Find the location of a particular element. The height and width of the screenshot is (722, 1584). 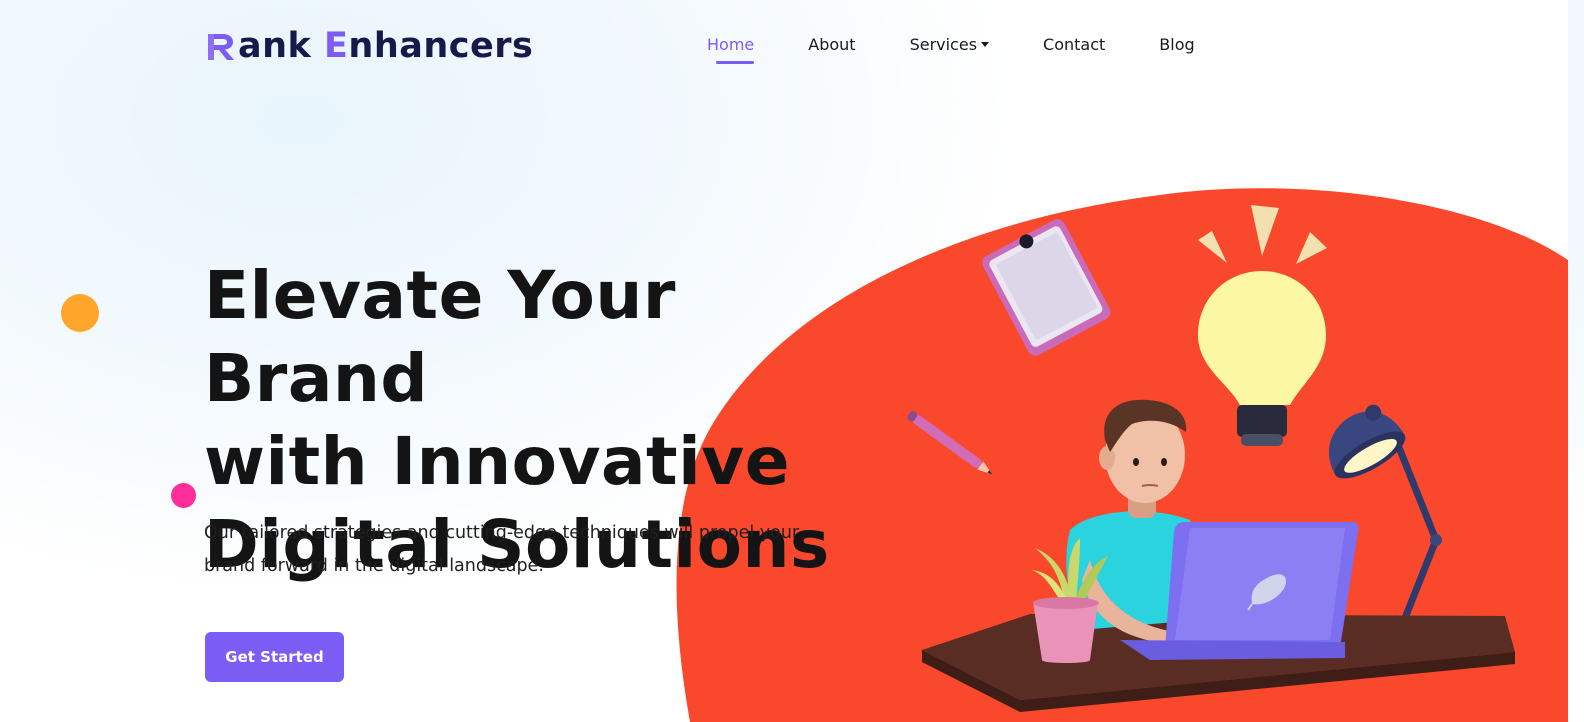

nav-home-label: Home is located at coordinates (731, 44).